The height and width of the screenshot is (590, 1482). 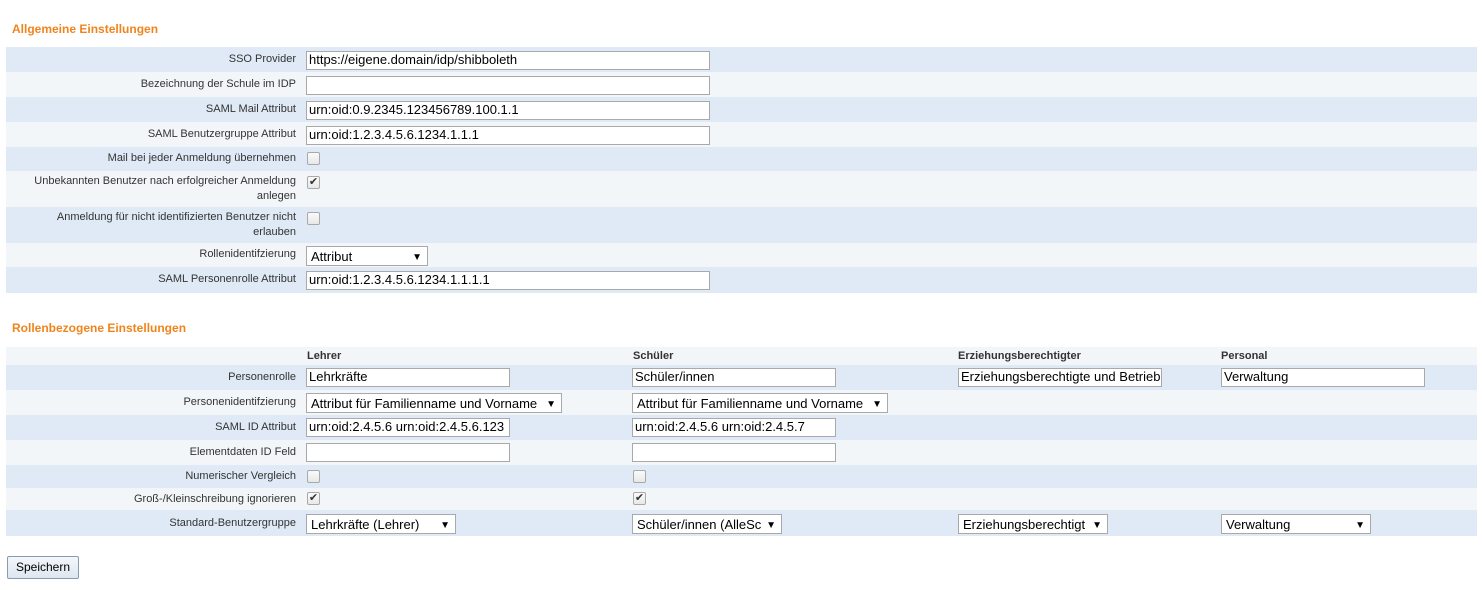 I want to click on lehrer-default-group-select: Lehrkräfte (Lehrer) ▼, so click(x=381, y=524).